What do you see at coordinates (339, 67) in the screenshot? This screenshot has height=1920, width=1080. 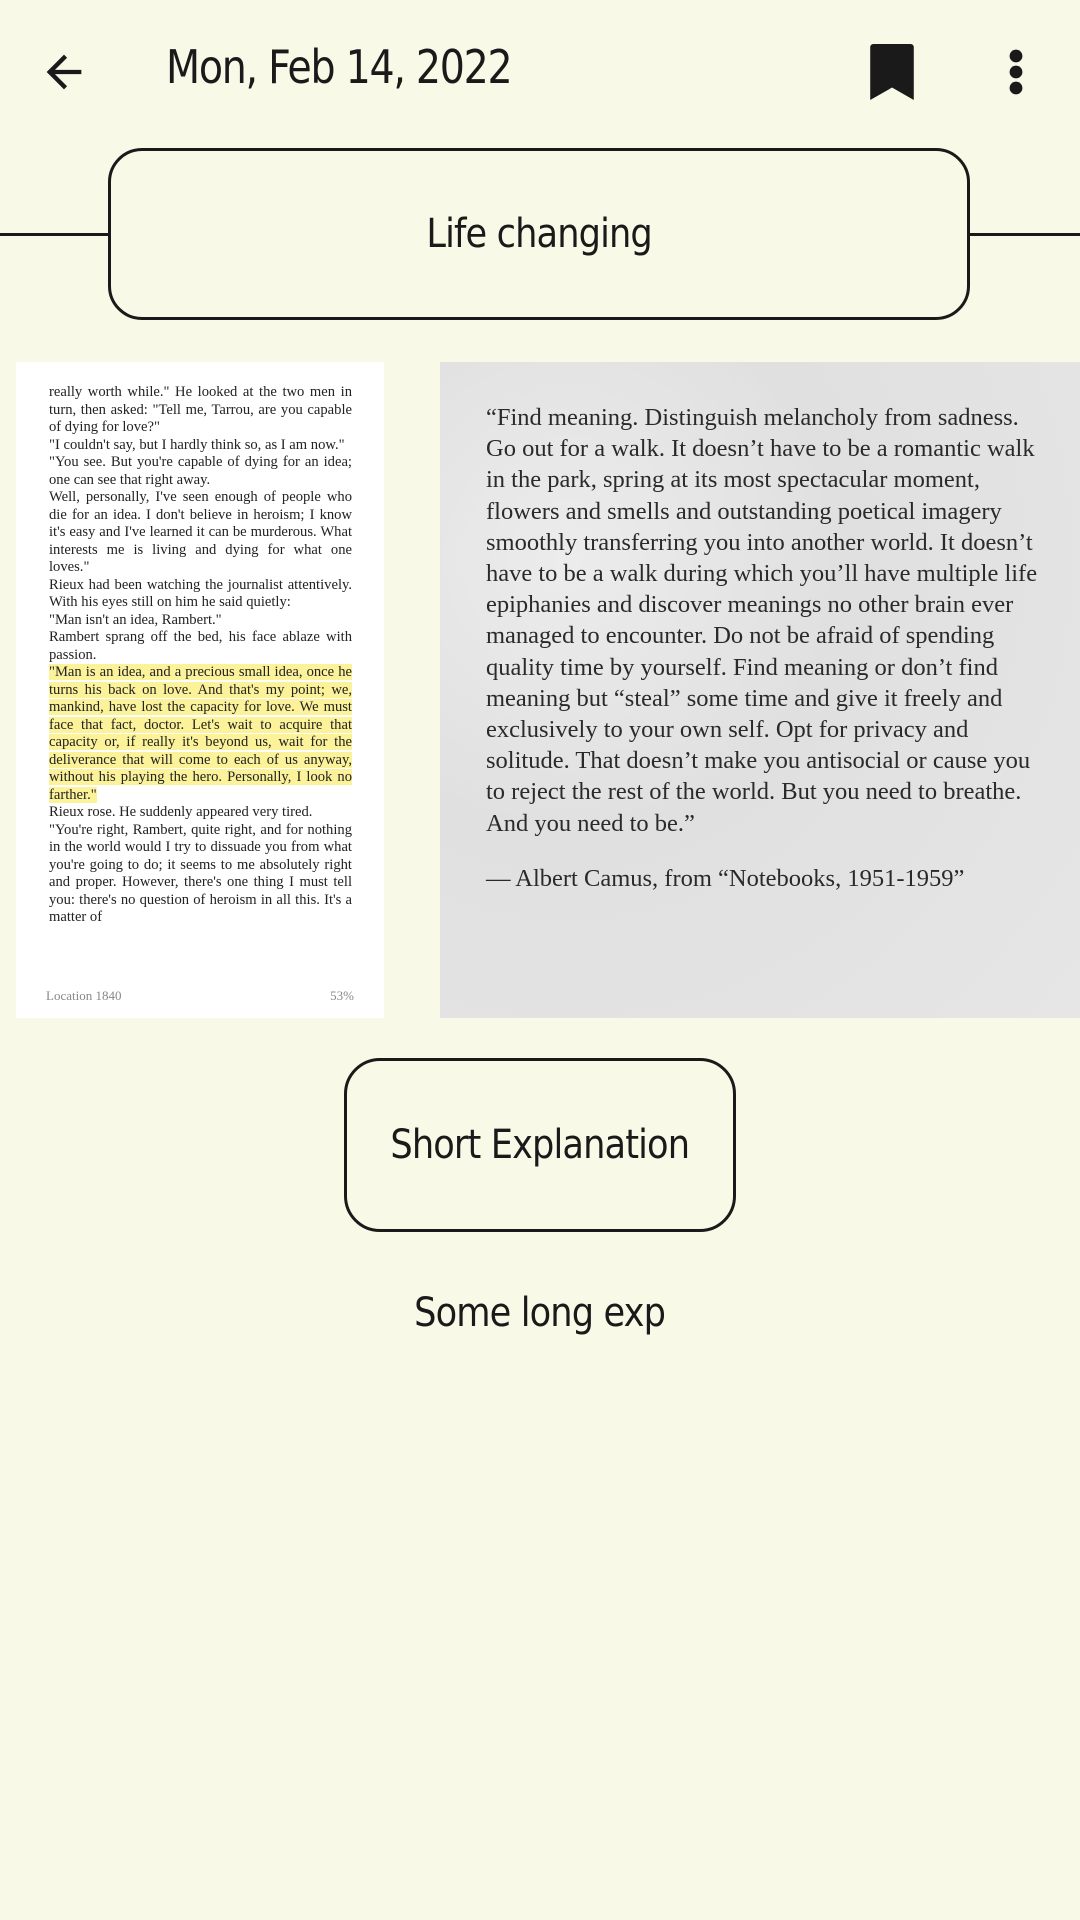 I see `entry-date: Mon, Feb 14, 2022` at bounding box center [339, 67].